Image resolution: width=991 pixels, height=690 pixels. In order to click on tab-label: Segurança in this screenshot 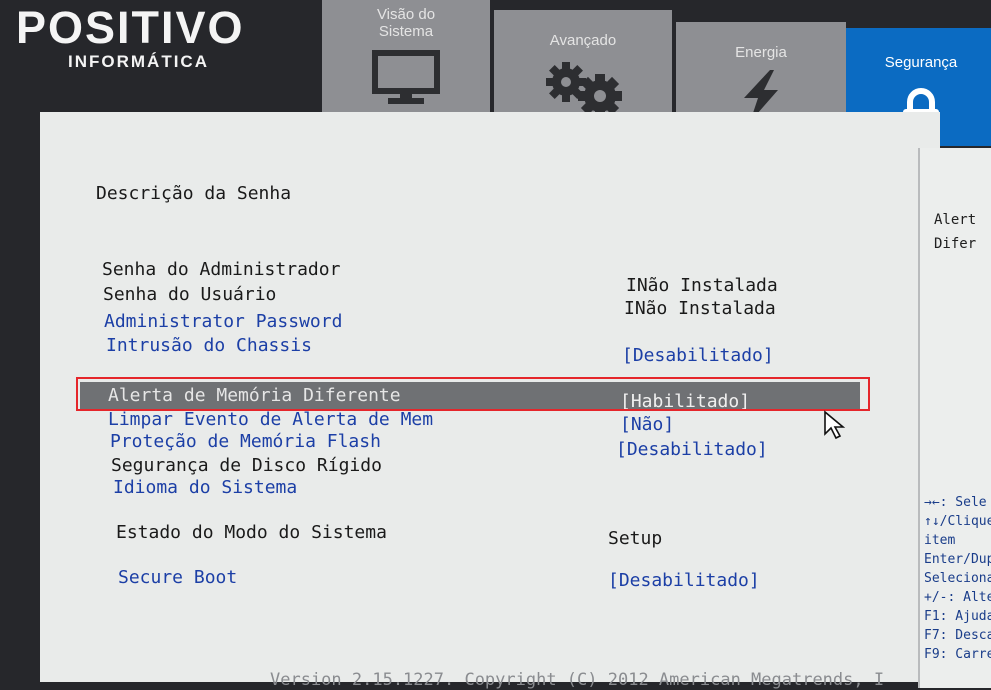, I will do `click(921, 62)`.